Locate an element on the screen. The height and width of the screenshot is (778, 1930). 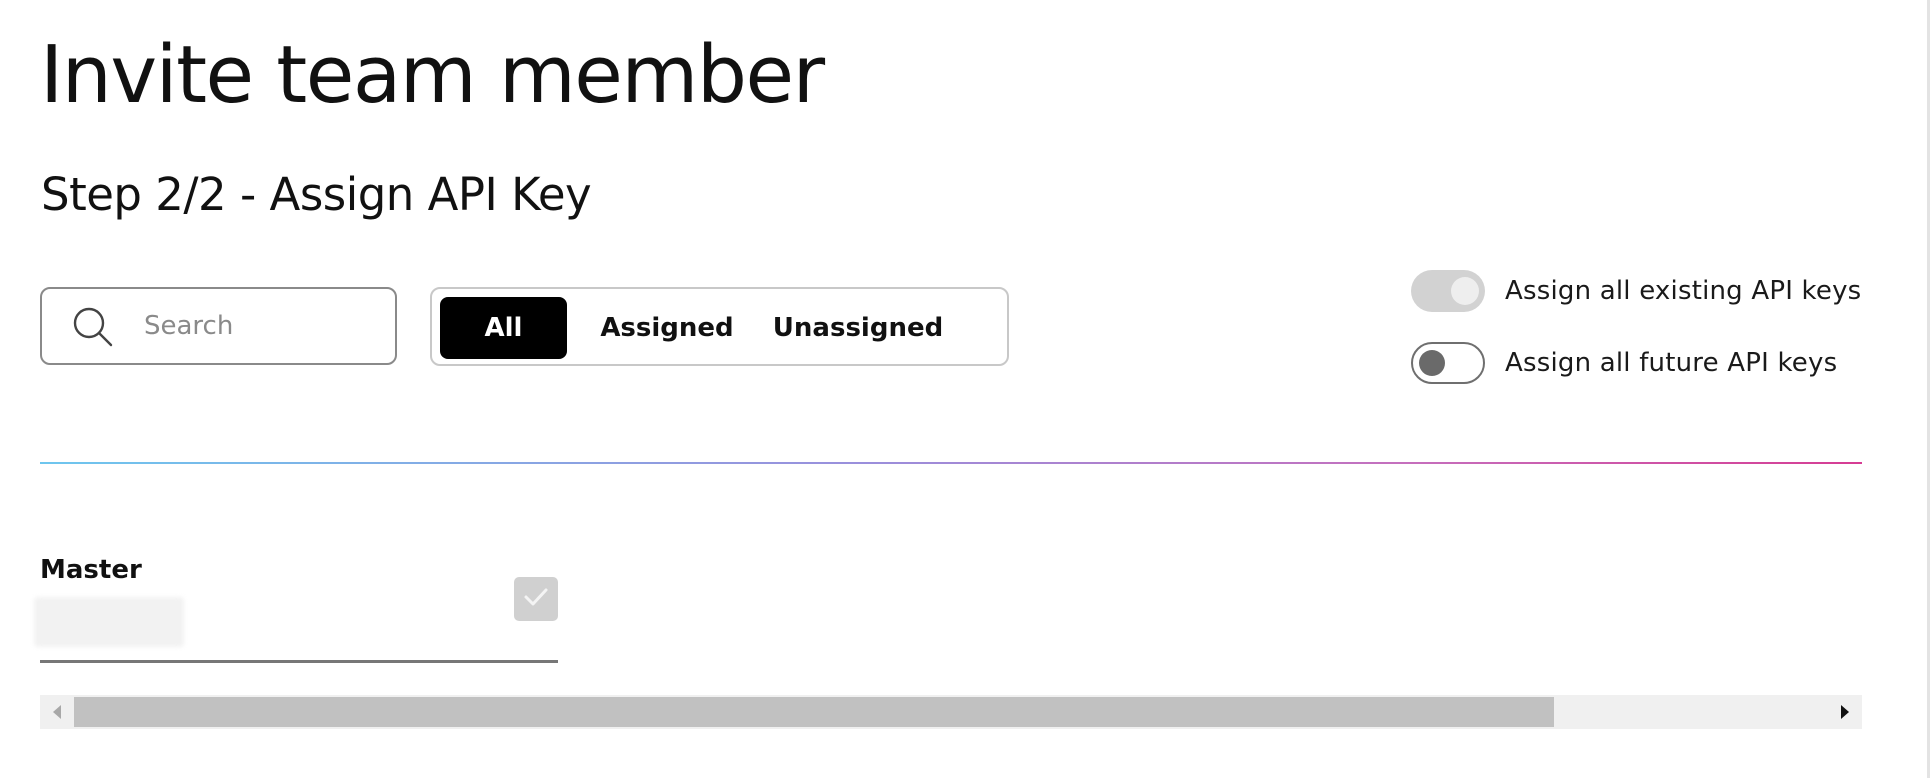
horizontal-scrollbar is located at coordinates (951, 712).